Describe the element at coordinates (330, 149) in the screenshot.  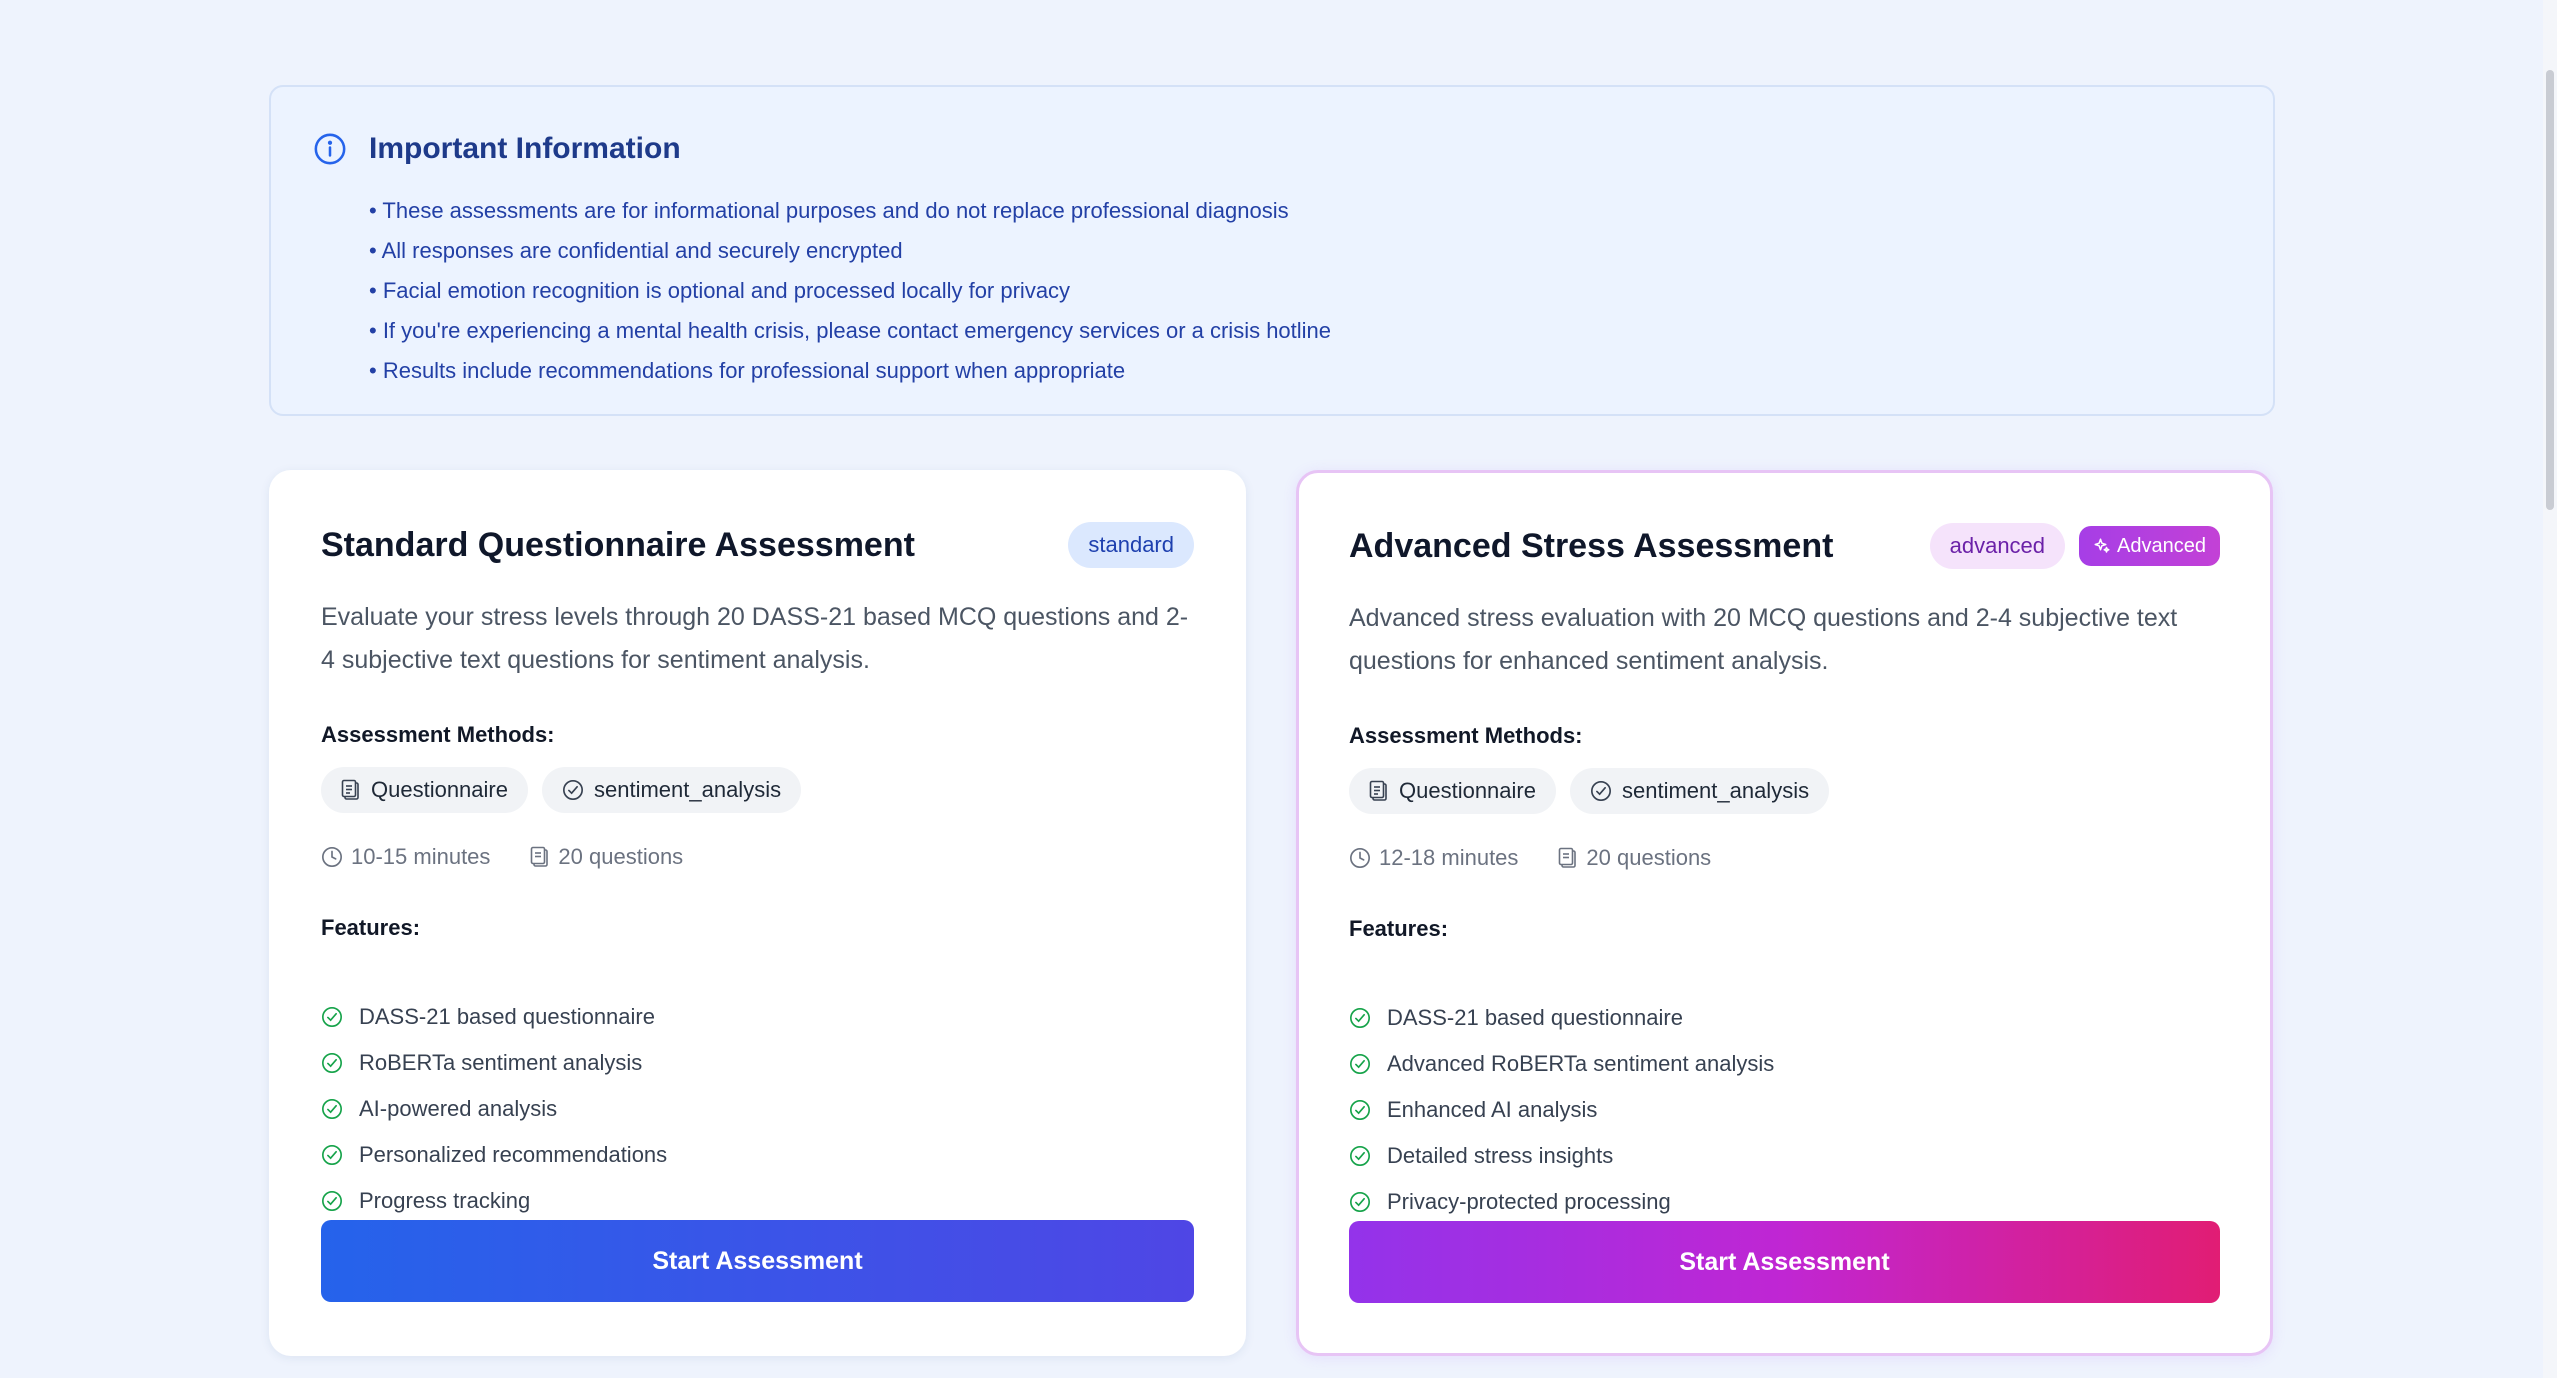
I see `info-circle-icon` at that location.